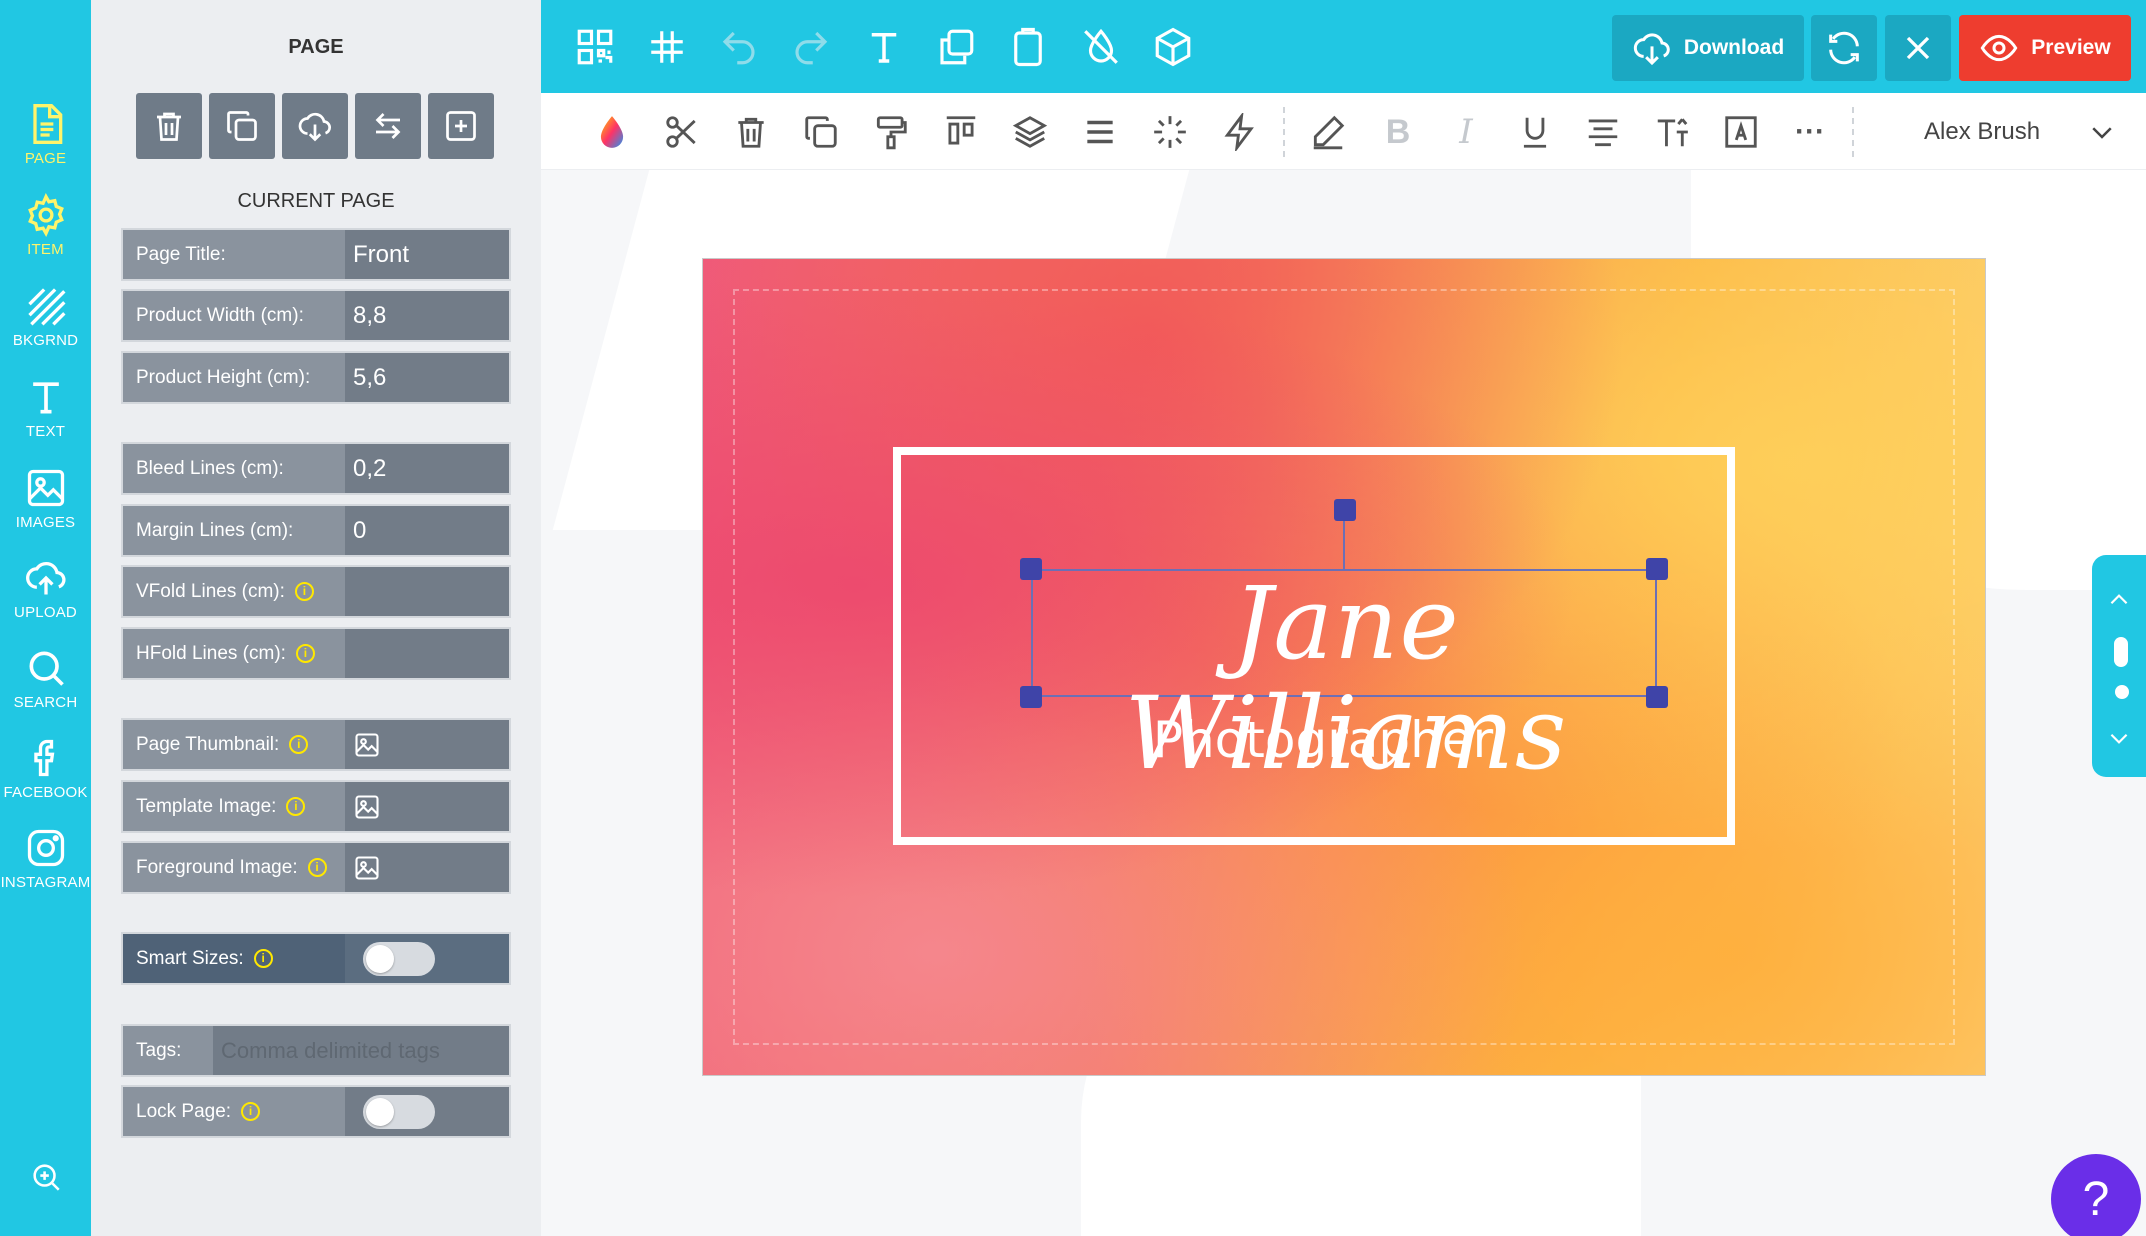 This screenshot has width=2146, height=1236. I want to click on hfold-lines-input, so click(427, 653).